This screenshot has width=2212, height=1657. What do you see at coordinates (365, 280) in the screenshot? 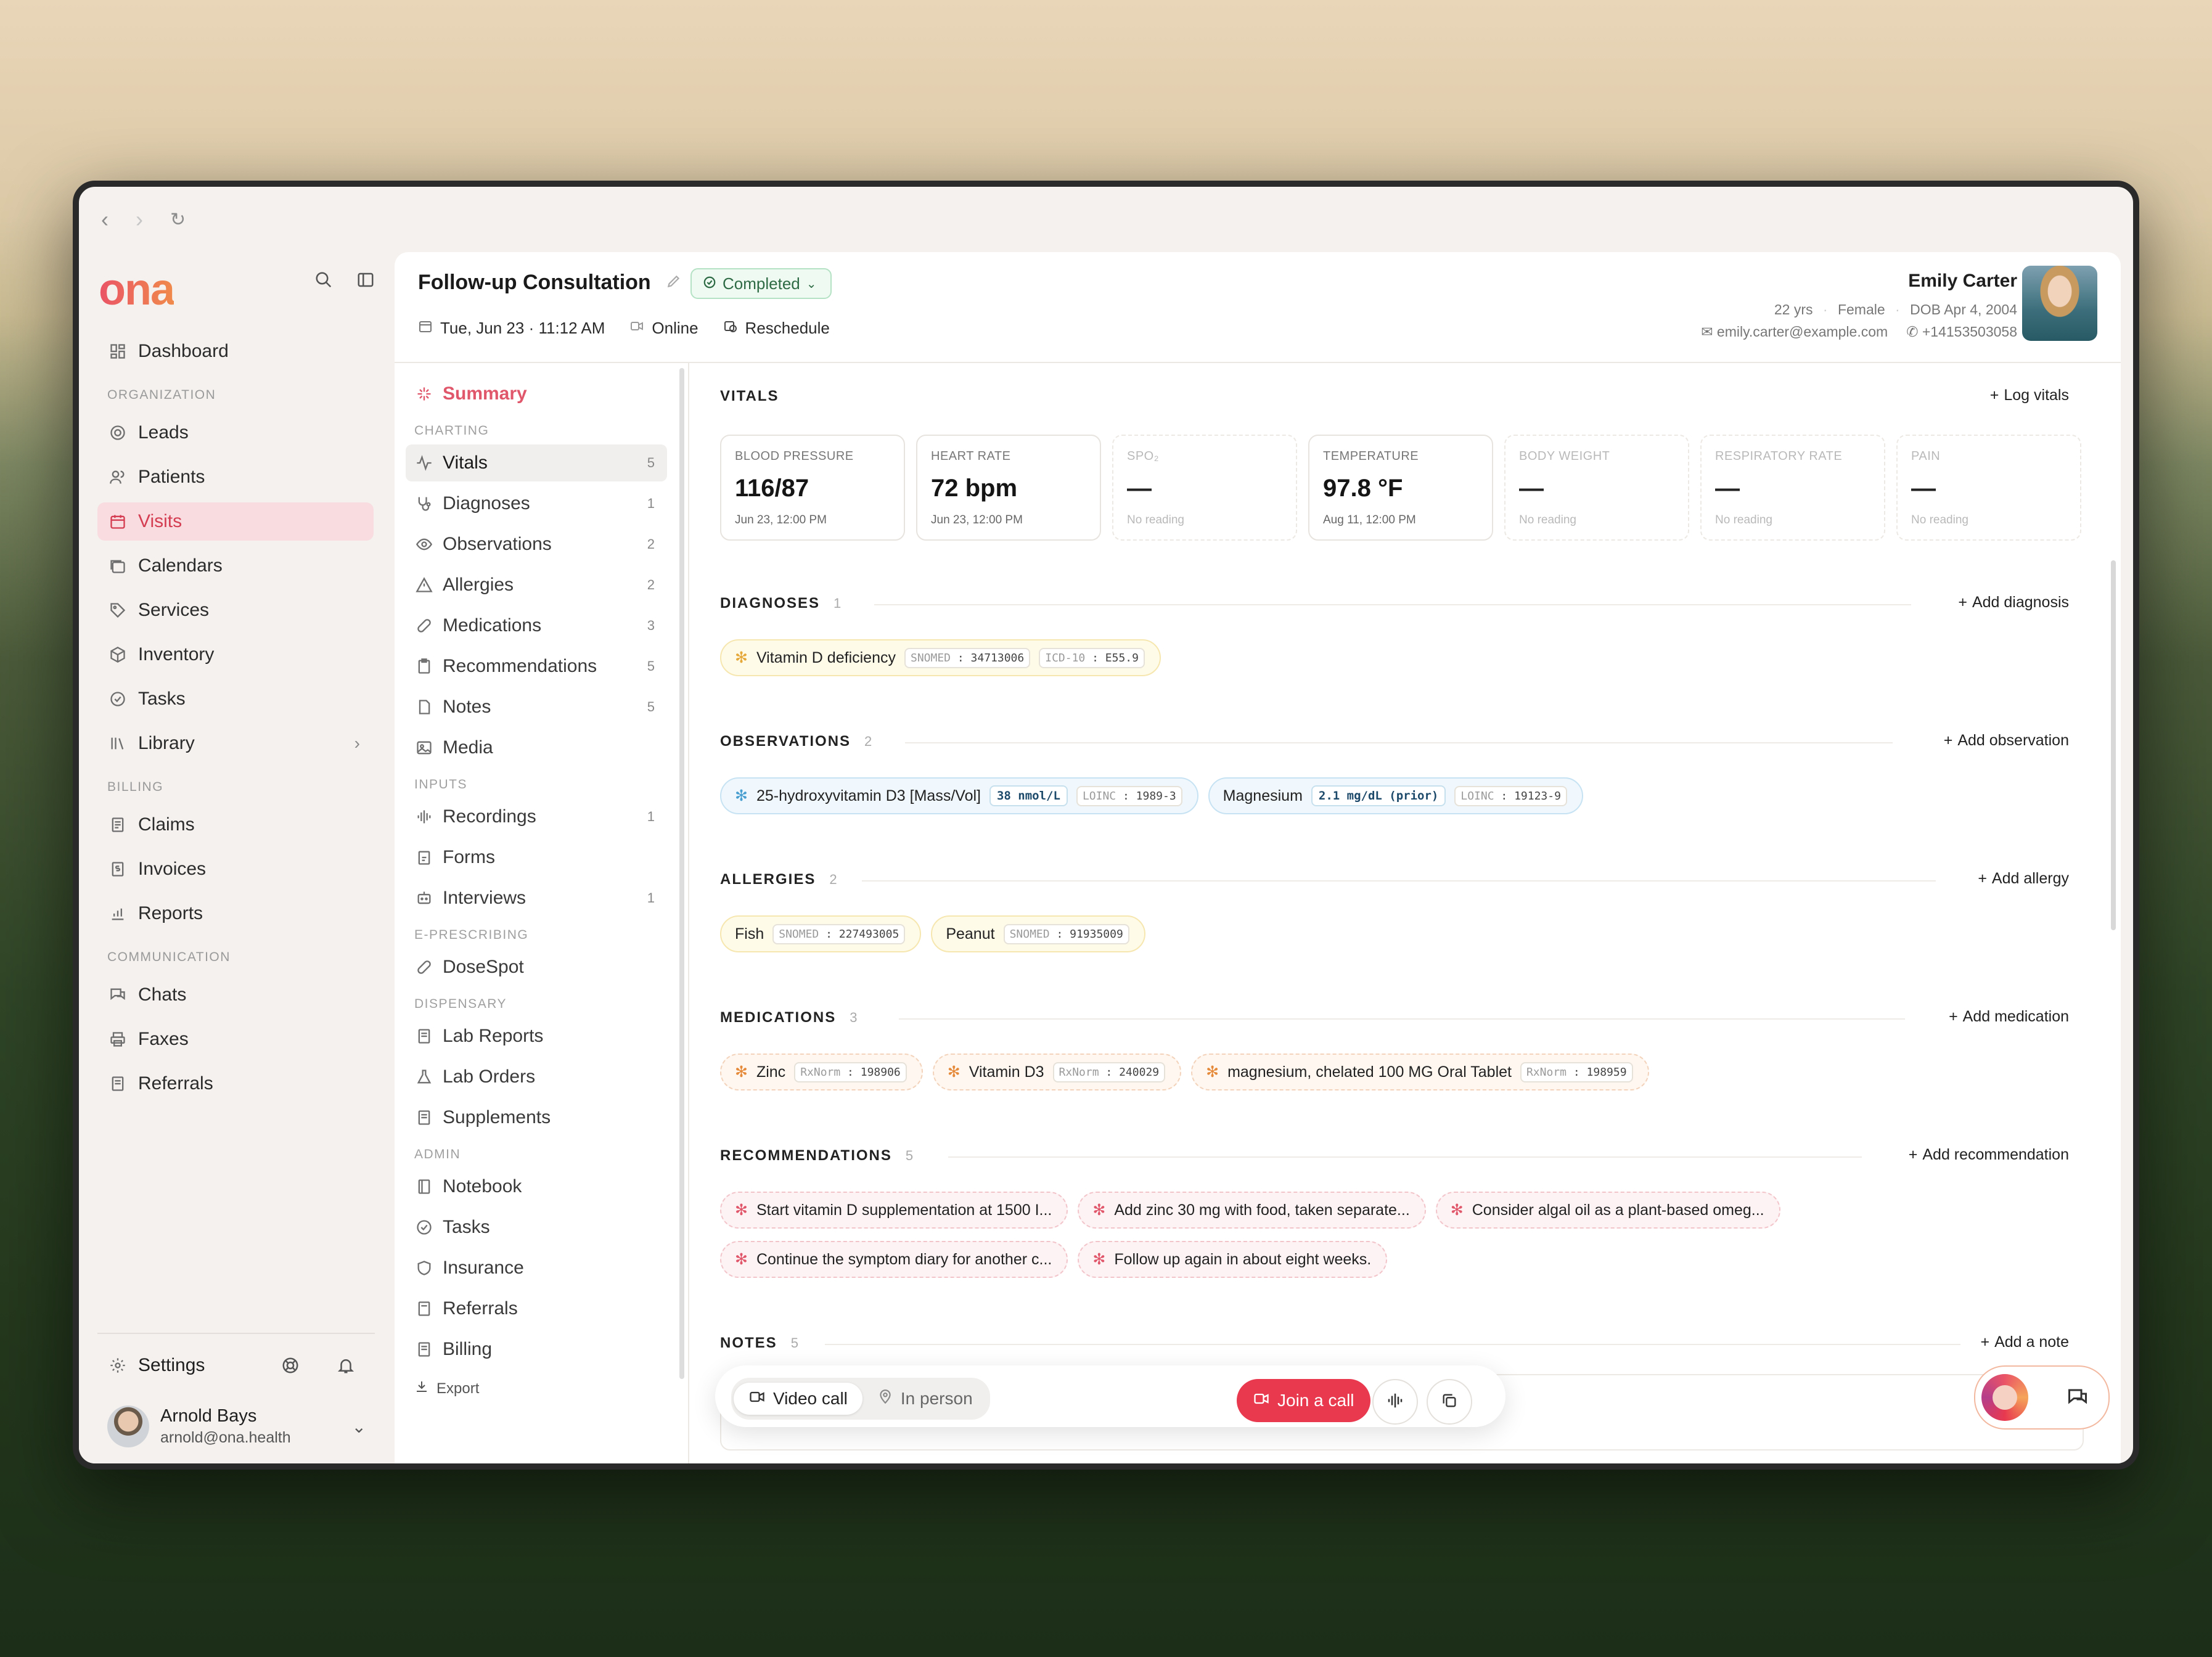
I see `sidebar-toggle-icon` at bounding box center [365, 280].